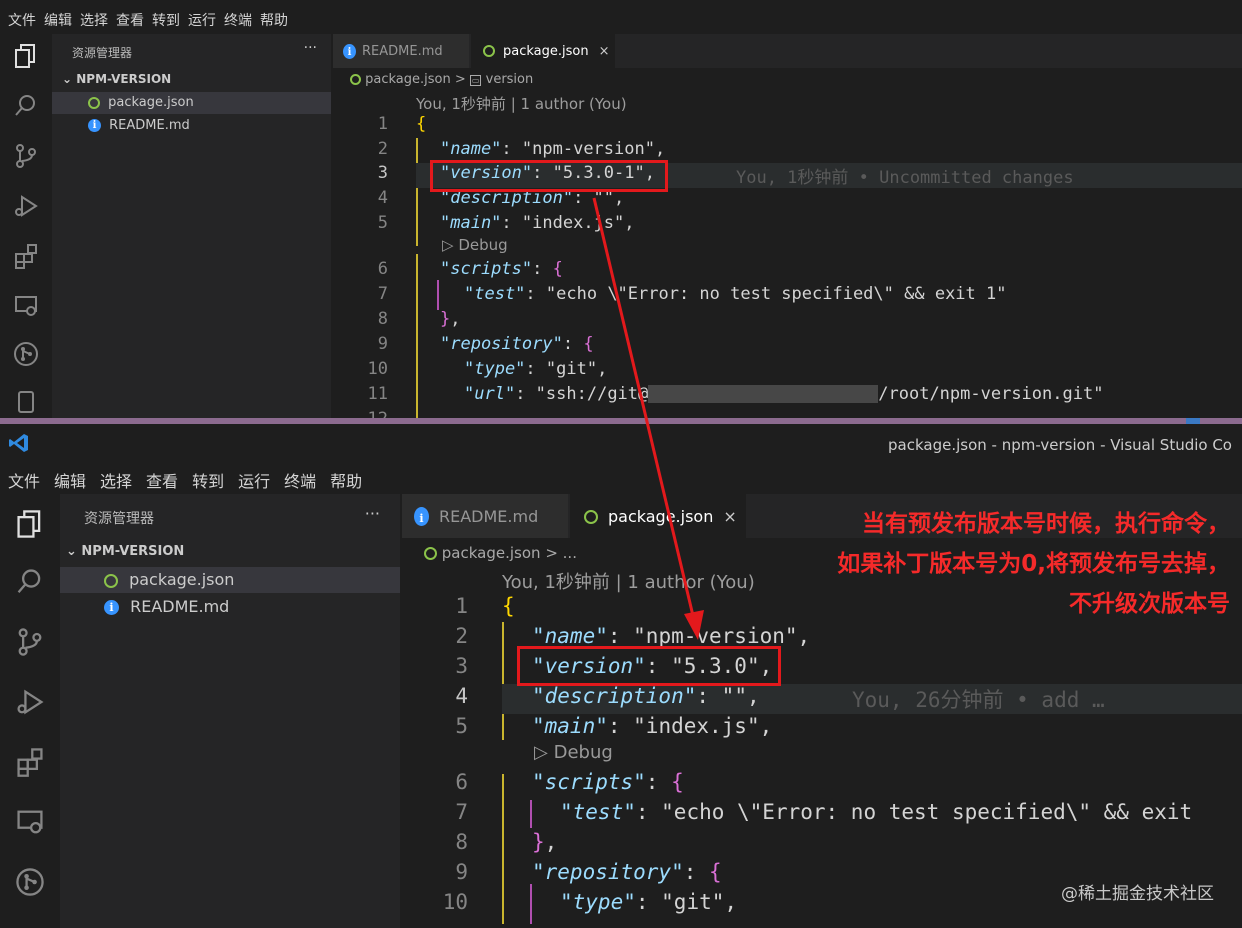 The width and height of the screenshot is (1242, 928). What do you see at coordinates (1137, 894) in the screenshot?
I see `watermark: @稀土掘金技术社区` at bounding box center [1137, 894].